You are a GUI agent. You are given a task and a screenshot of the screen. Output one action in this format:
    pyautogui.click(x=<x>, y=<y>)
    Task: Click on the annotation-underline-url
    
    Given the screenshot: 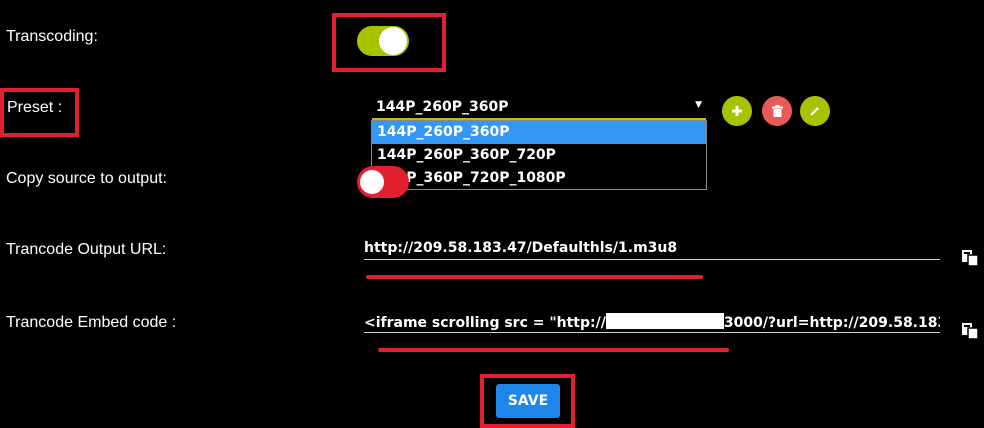 What is the action you would take?
    pyautogui.click(x=534, y=277)
    